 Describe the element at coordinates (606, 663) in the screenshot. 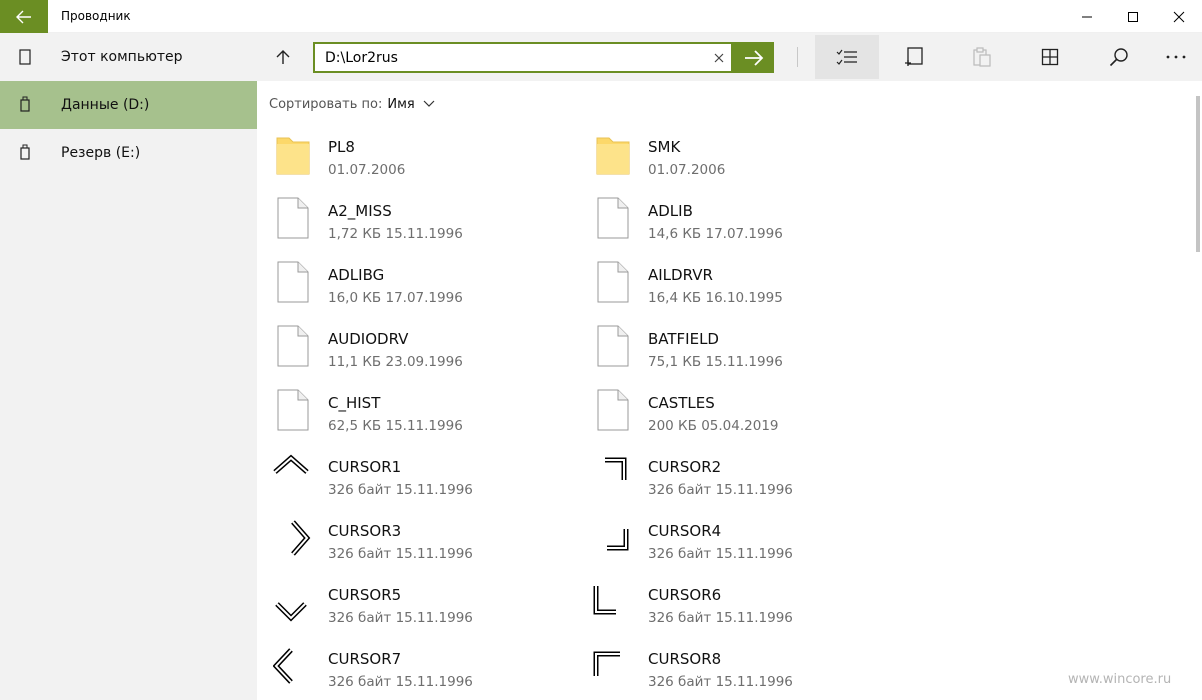

I see `cursor-topleft-icon` at that location.